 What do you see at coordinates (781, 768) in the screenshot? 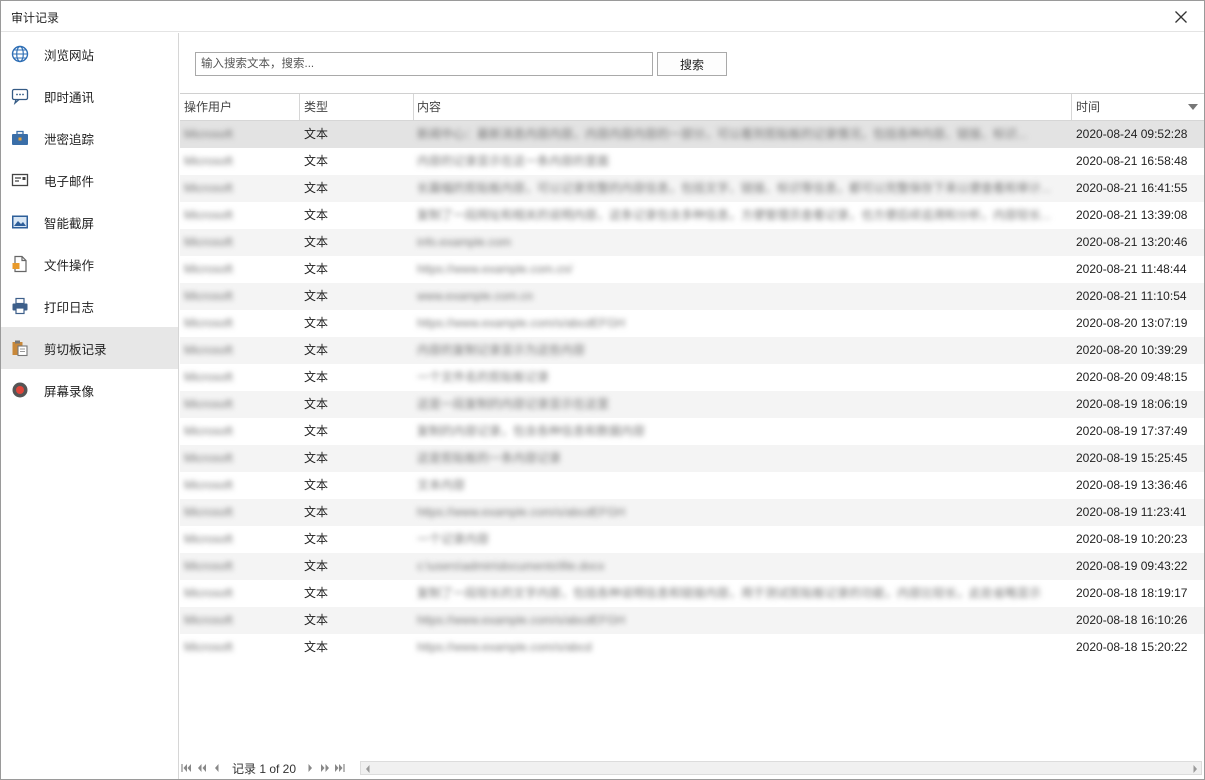
I see `horizontal-scrollbar` at bounding box center [781, 768].